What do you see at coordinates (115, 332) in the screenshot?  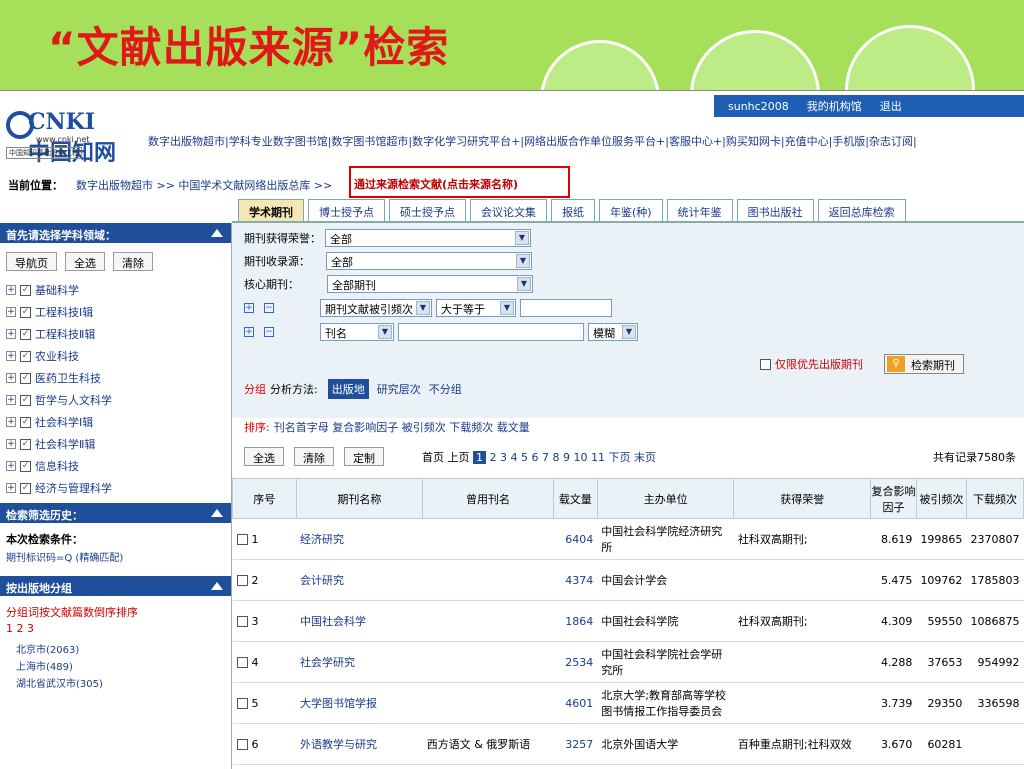 I see `subject-item: + ✓ 工程科技Ⅱ辑` at bounding box center [115, 332].